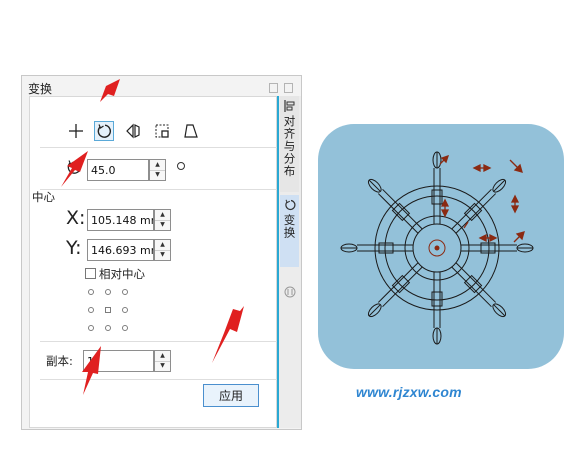 This screenshot has height=476, width=571. Describe the element at coordinates (409, 392) in the screenshot. I see `watermark-text: www.rjzxw.com` at that location.